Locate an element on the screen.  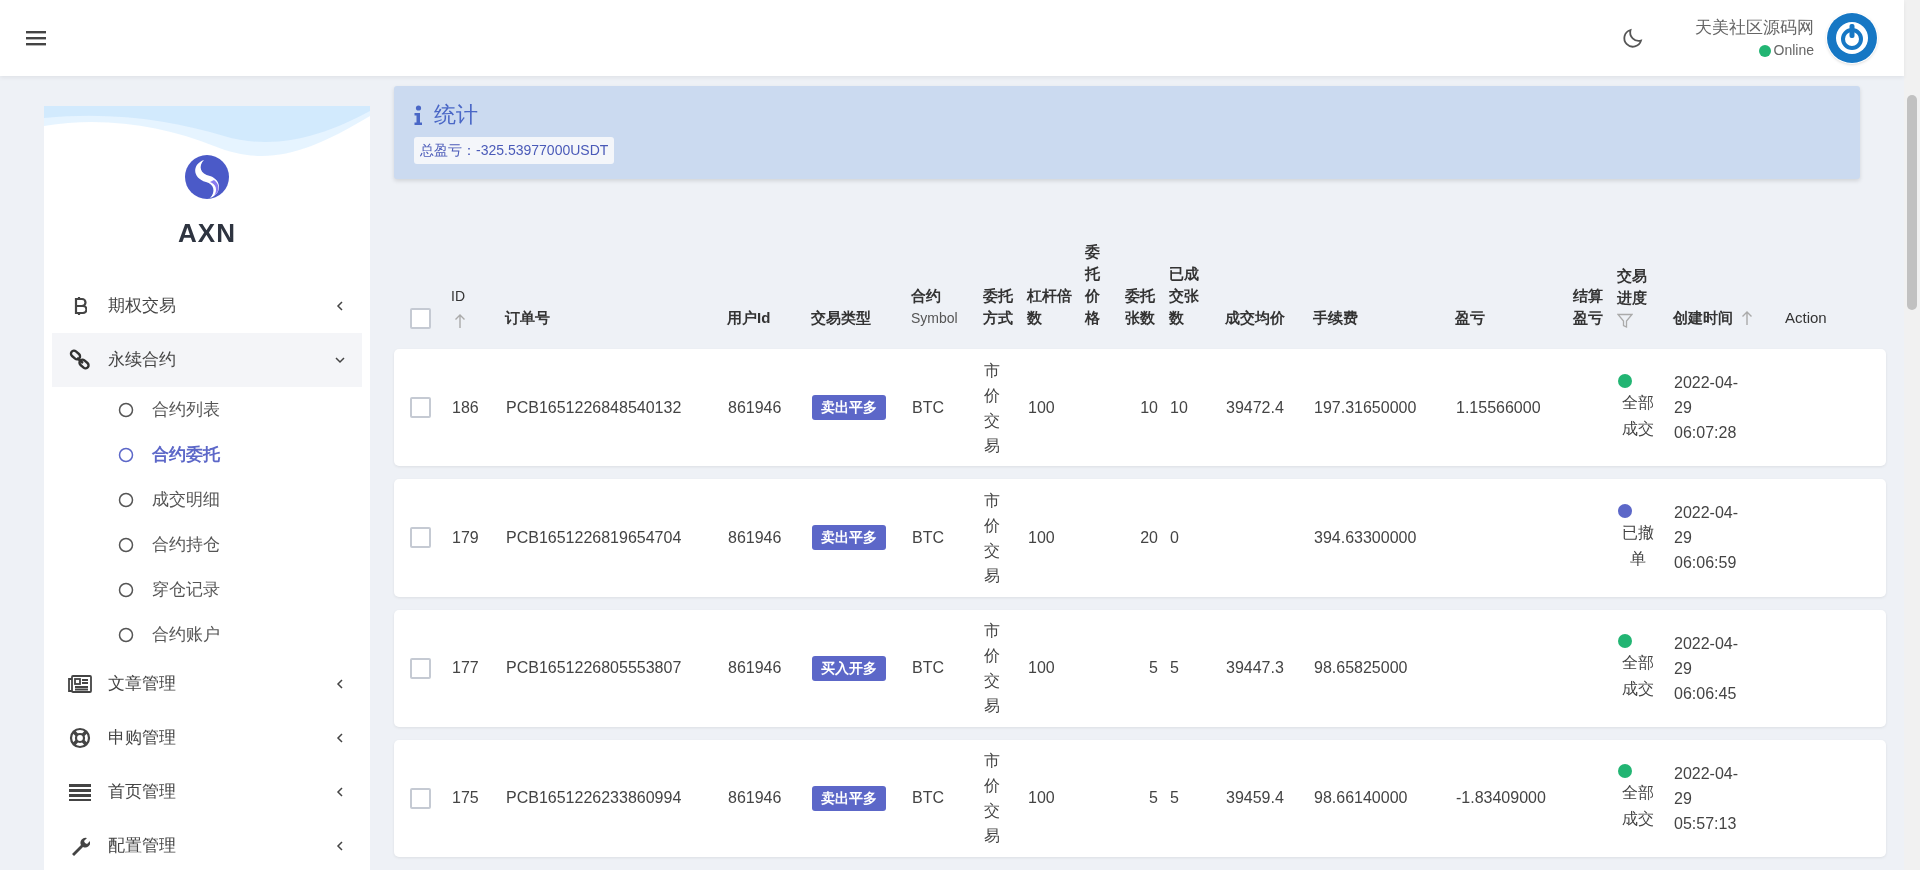
sidebar-menu-item: 申购管理 is located at coordinates (207, 738).